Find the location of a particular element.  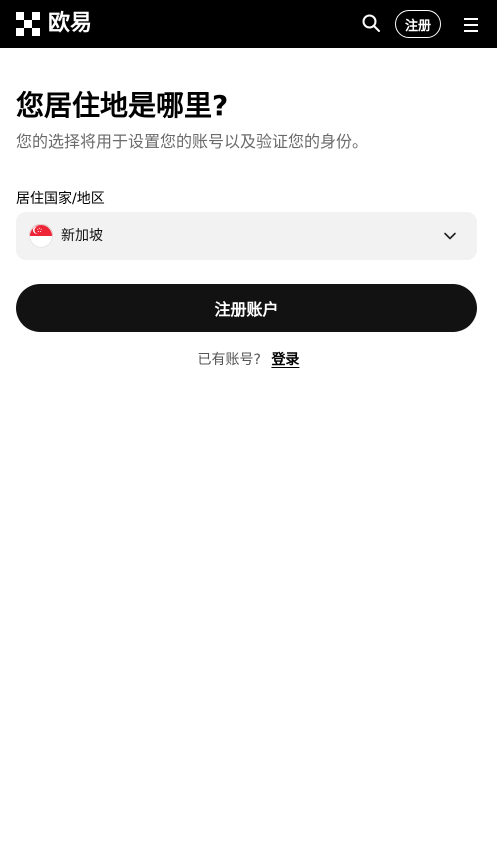

brand-name: 欧易 is located at coordinates (70, 23).